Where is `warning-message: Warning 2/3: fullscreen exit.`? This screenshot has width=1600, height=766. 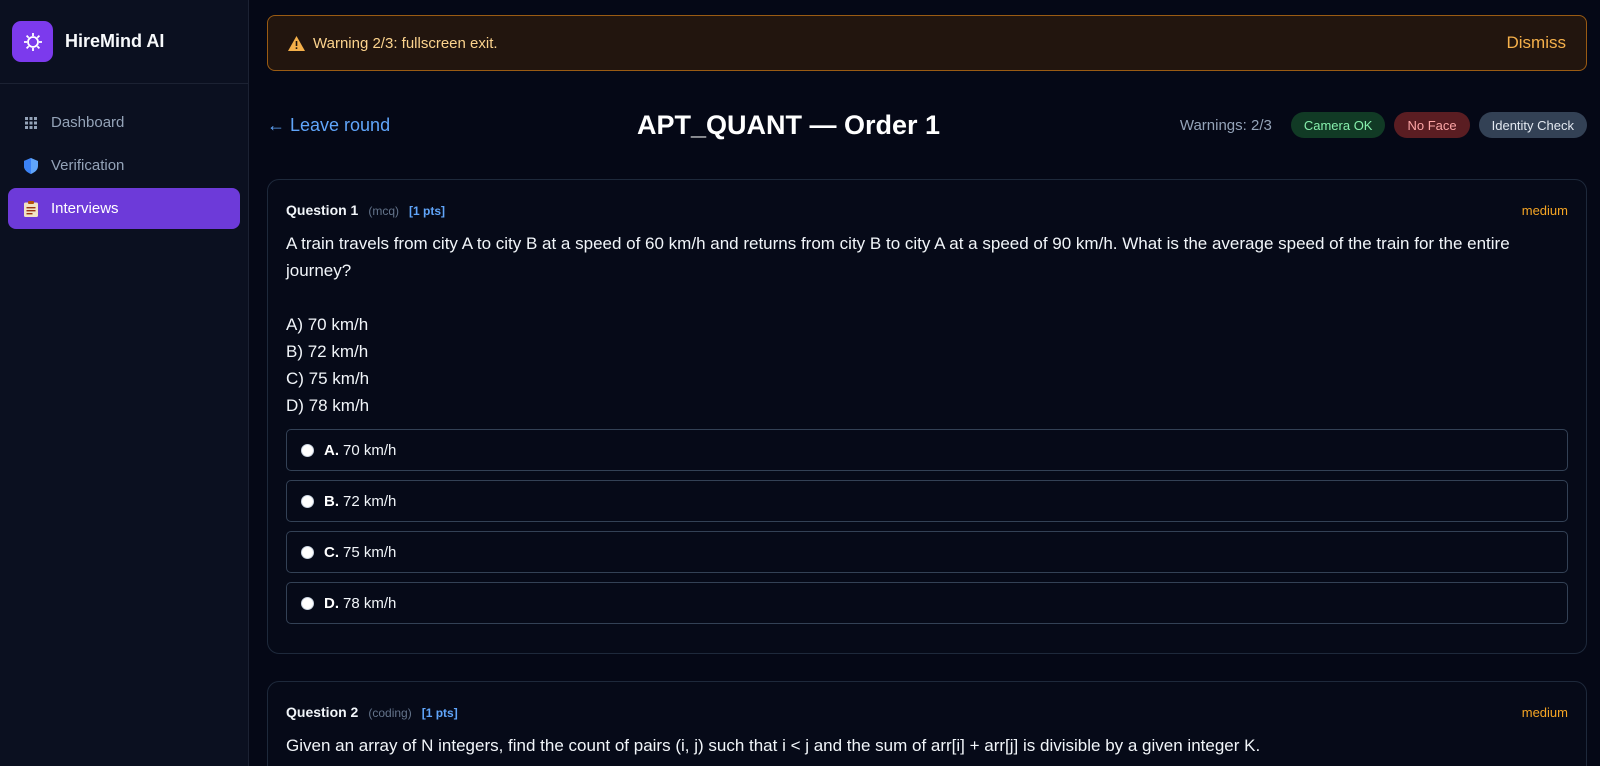 warning-message: Warning 2/3: fullscreen exit. is located at coordinates (393, 43).